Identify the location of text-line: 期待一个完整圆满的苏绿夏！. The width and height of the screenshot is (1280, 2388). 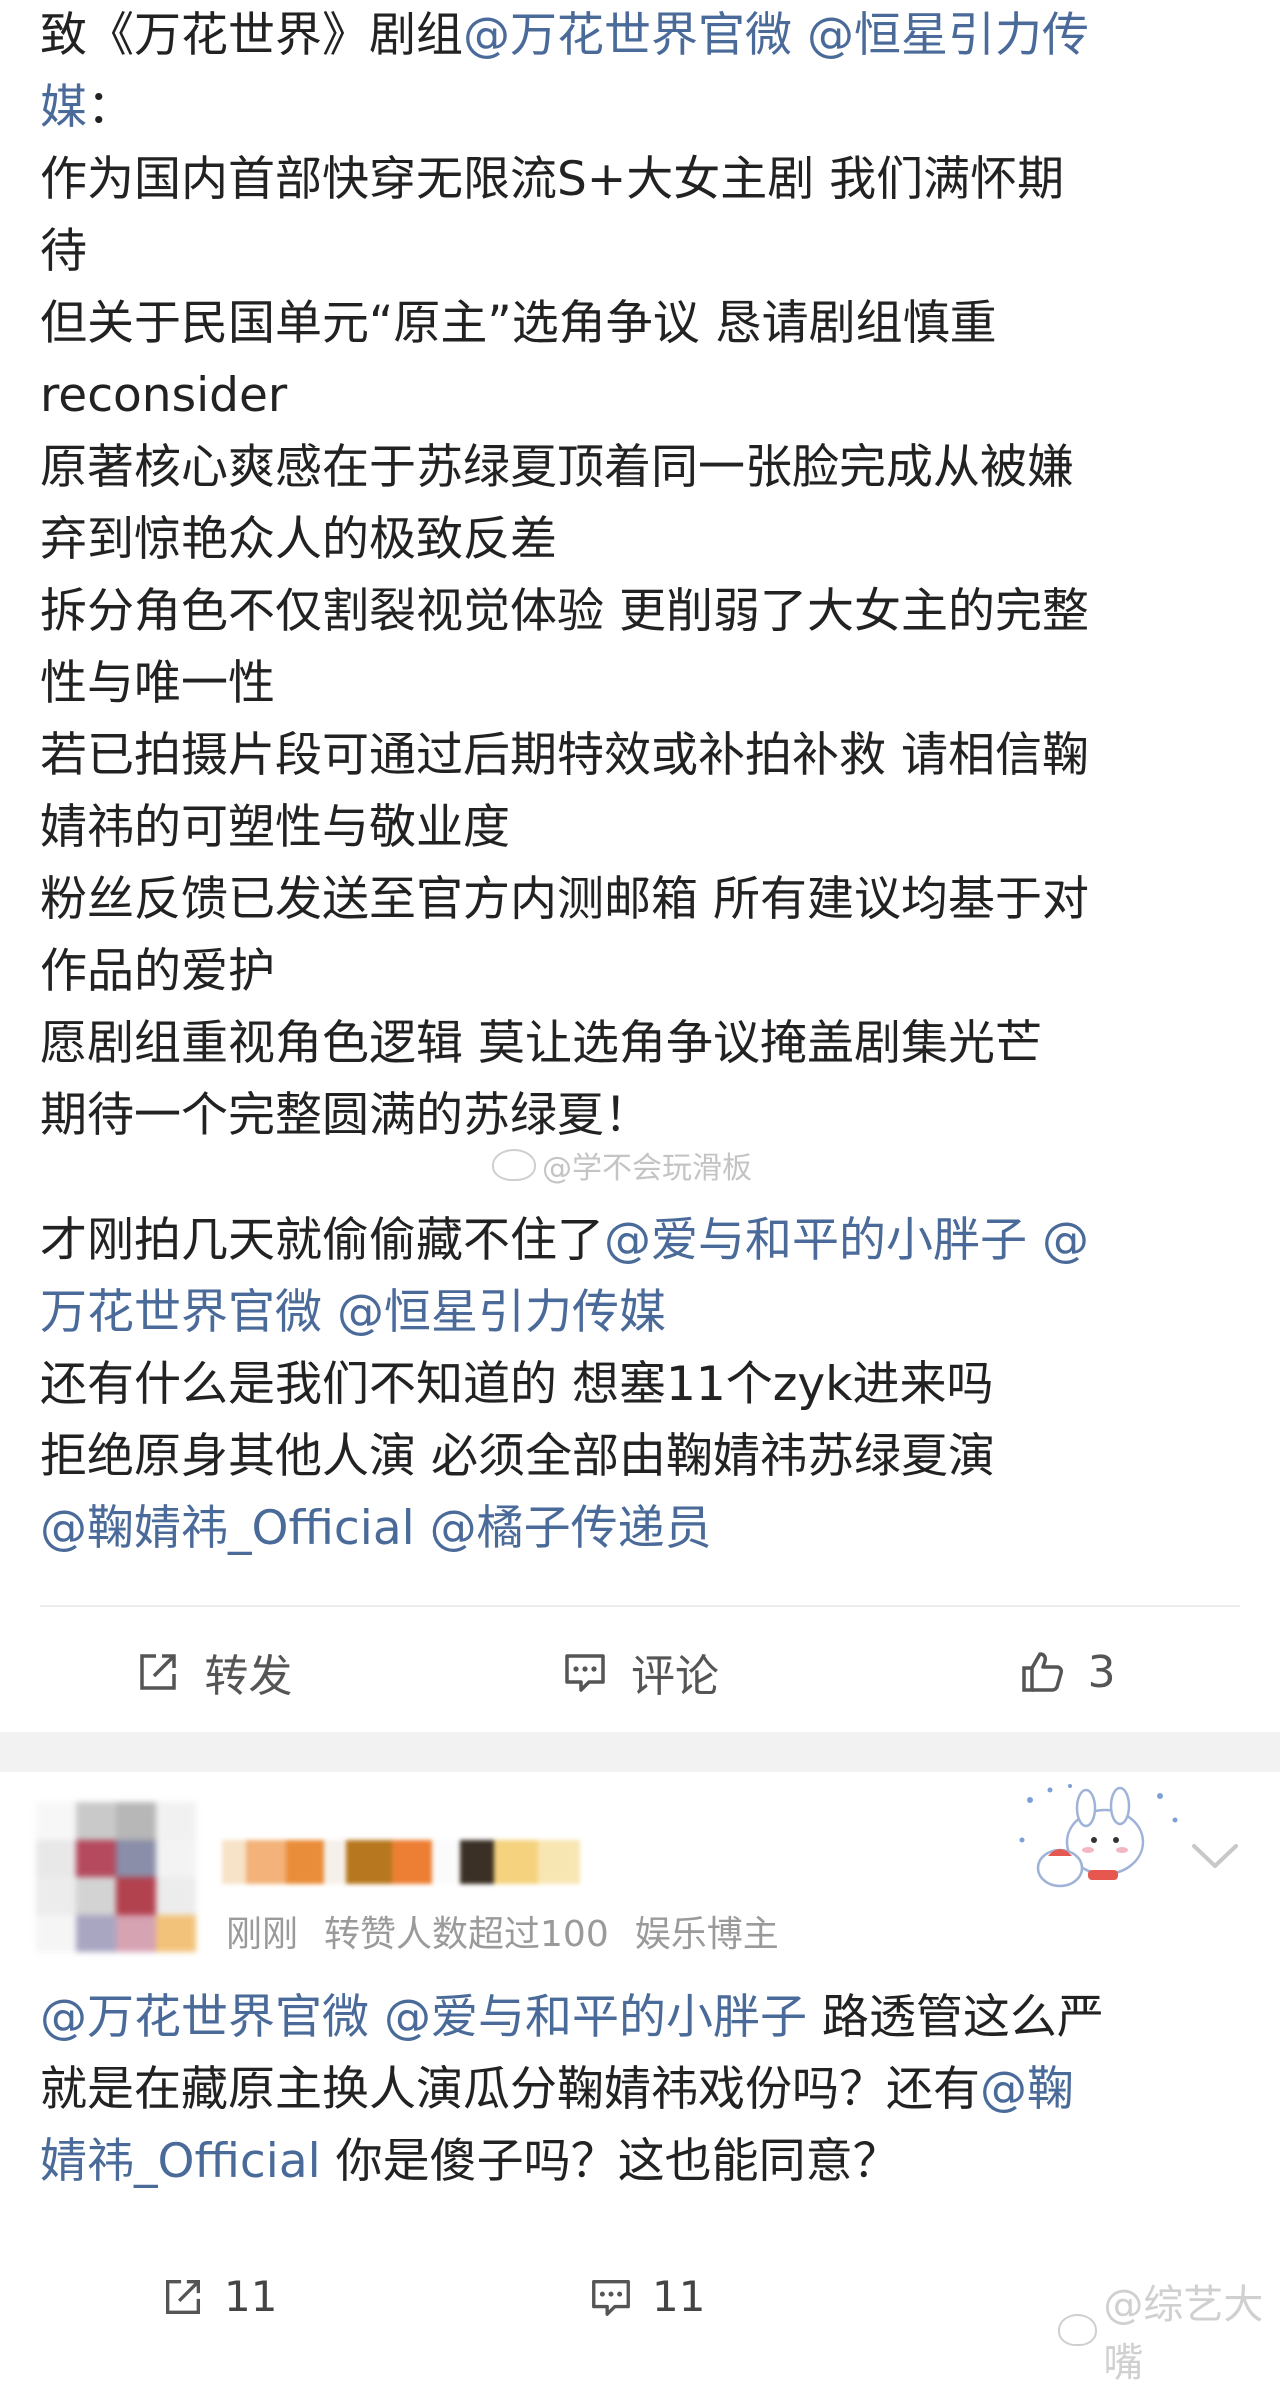
(645, 1116).